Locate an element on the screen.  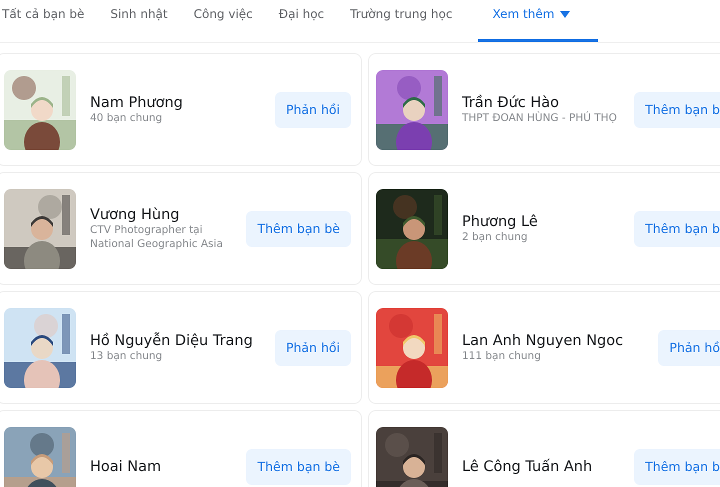
friend-detail: 2 bạn chung is located at coordinates (495, 237).